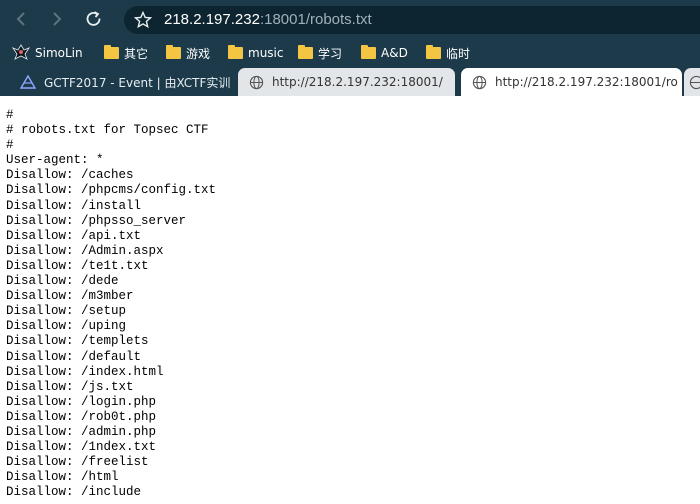  I want to click on reload-button, so click(94, 19).